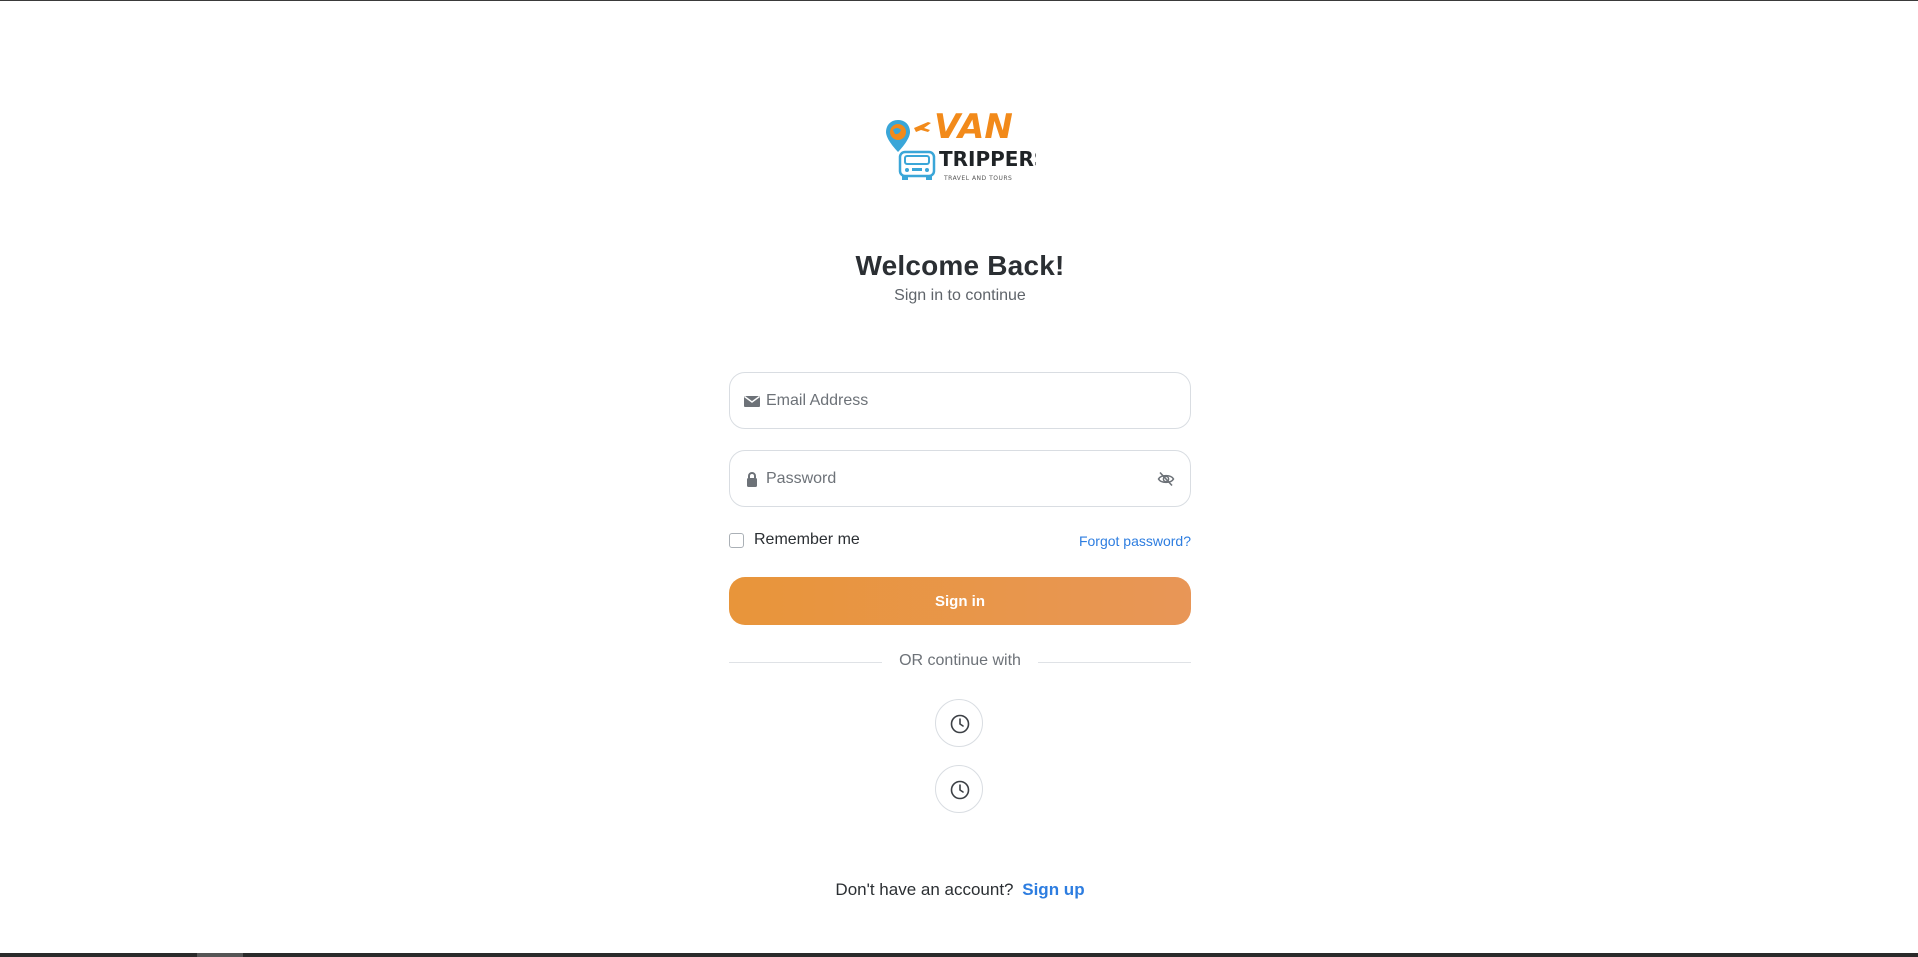 The image size is (1918, 957). Describe the element at coordinates (752, 401) in the screenshot. I see `envelope-icon` at that location.